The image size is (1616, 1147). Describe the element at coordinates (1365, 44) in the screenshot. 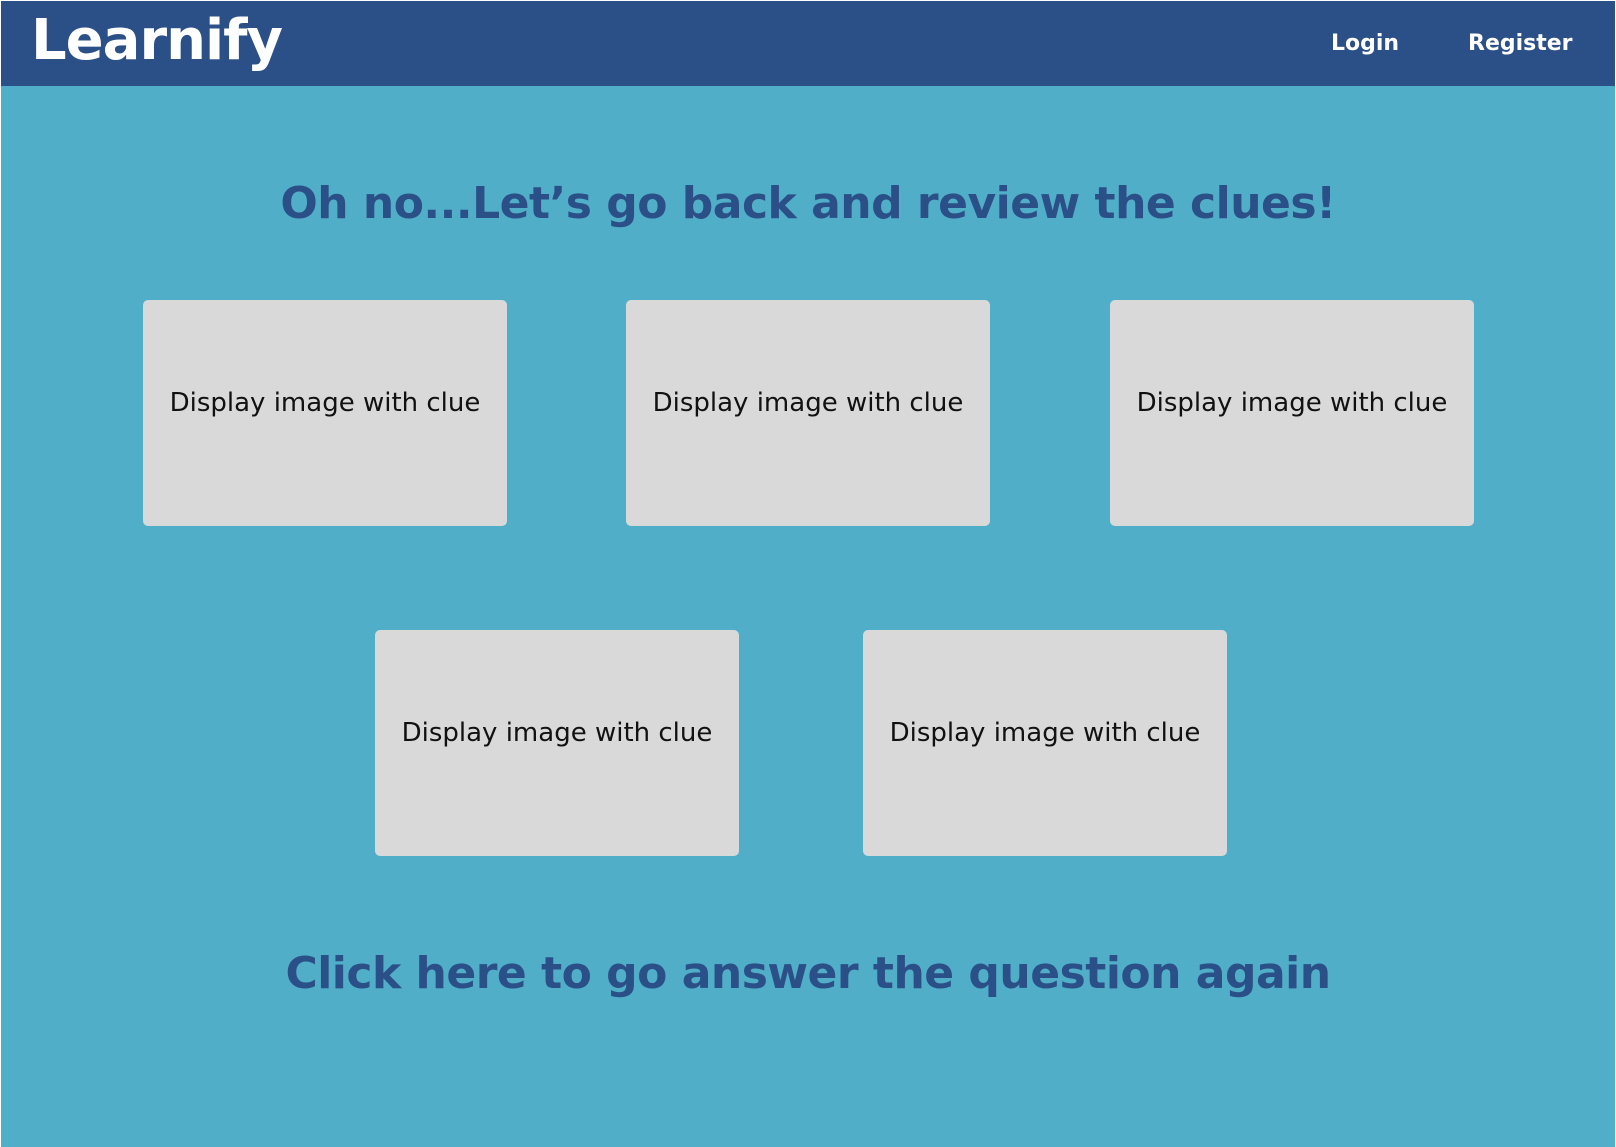

I see `login-link: Login` at that location.